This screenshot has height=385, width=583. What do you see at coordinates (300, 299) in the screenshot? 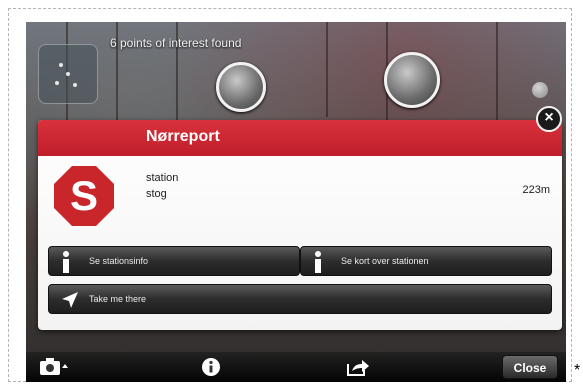
I see `take-me-there-button: Take me there` at bounding box center [300, 299].